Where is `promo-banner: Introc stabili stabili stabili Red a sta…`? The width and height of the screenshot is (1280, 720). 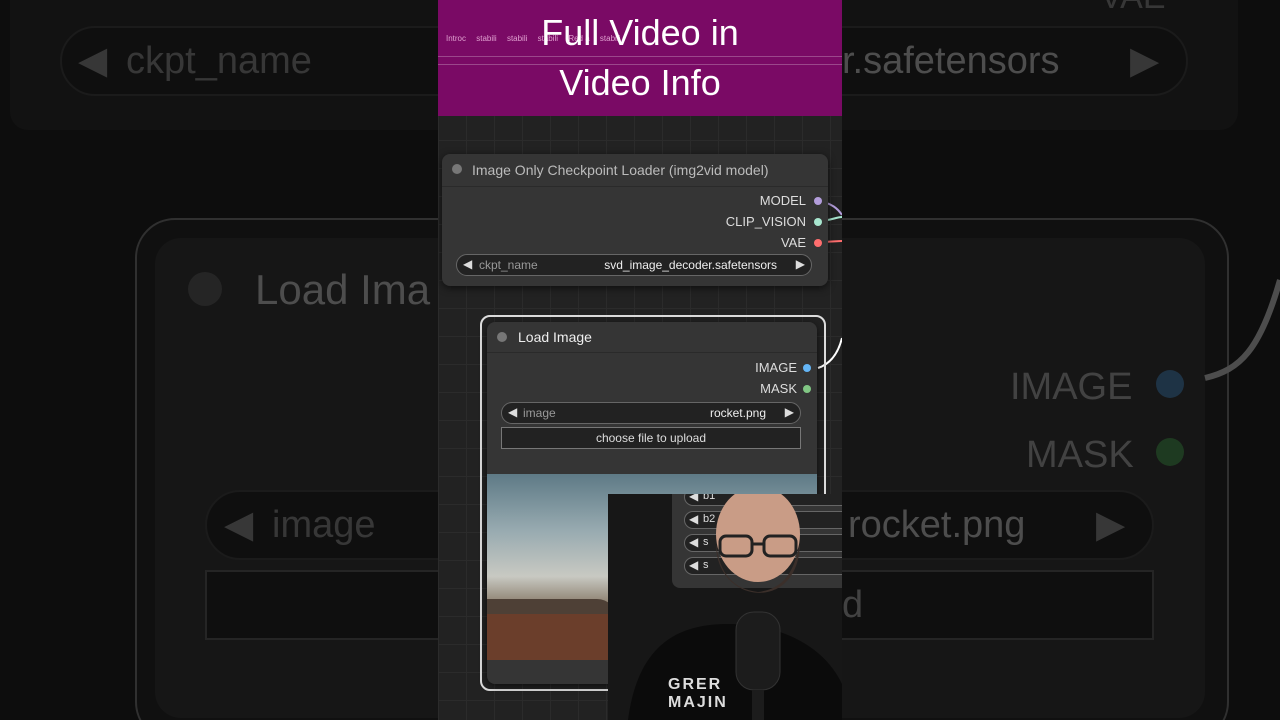
promo-banner: Introc stabili stabili stabili Red a sta… is located at coordinates (640, 58).